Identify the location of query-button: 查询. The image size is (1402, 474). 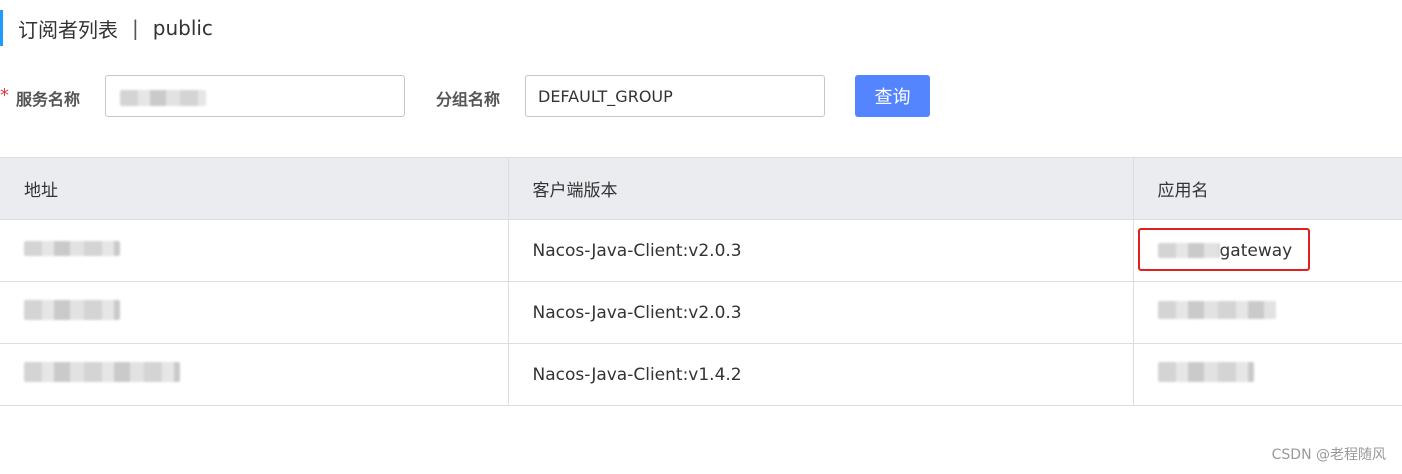
(892, 96).